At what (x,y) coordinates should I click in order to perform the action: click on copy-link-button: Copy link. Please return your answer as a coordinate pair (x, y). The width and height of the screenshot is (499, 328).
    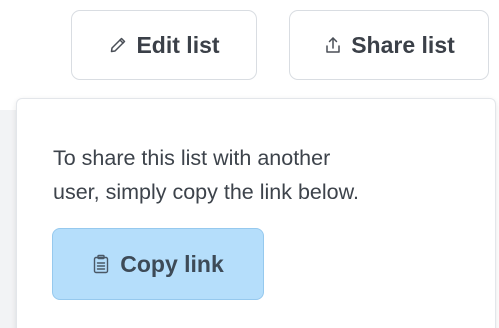
    Looking at the image, I should click on (158, 264).